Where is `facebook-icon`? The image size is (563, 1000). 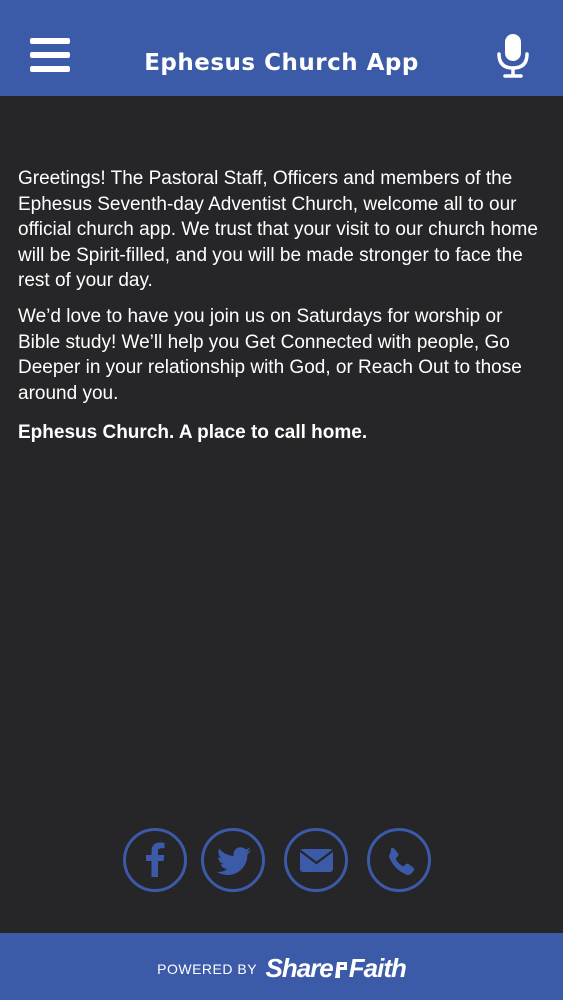
facebook-icon is located at coordinates (155, 859).